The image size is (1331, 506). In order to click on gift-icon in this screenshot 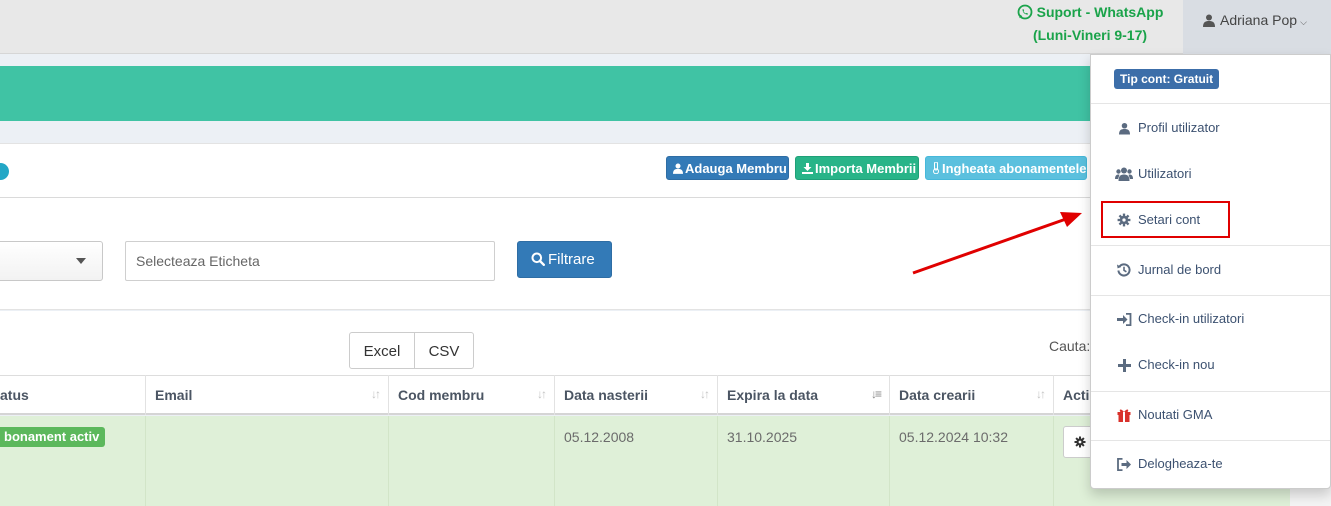, I will do `click(1124, 416)`.